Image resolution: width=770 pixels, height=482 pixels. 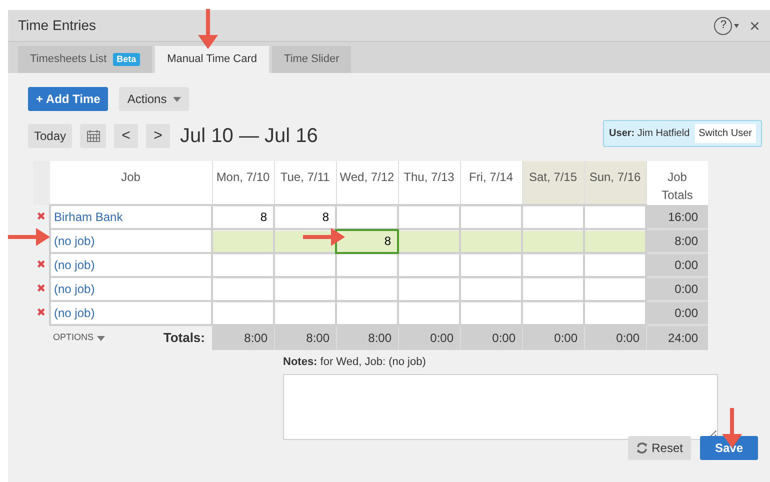 I want to click on window-title: Time Entries, so click(x=57, y=25).